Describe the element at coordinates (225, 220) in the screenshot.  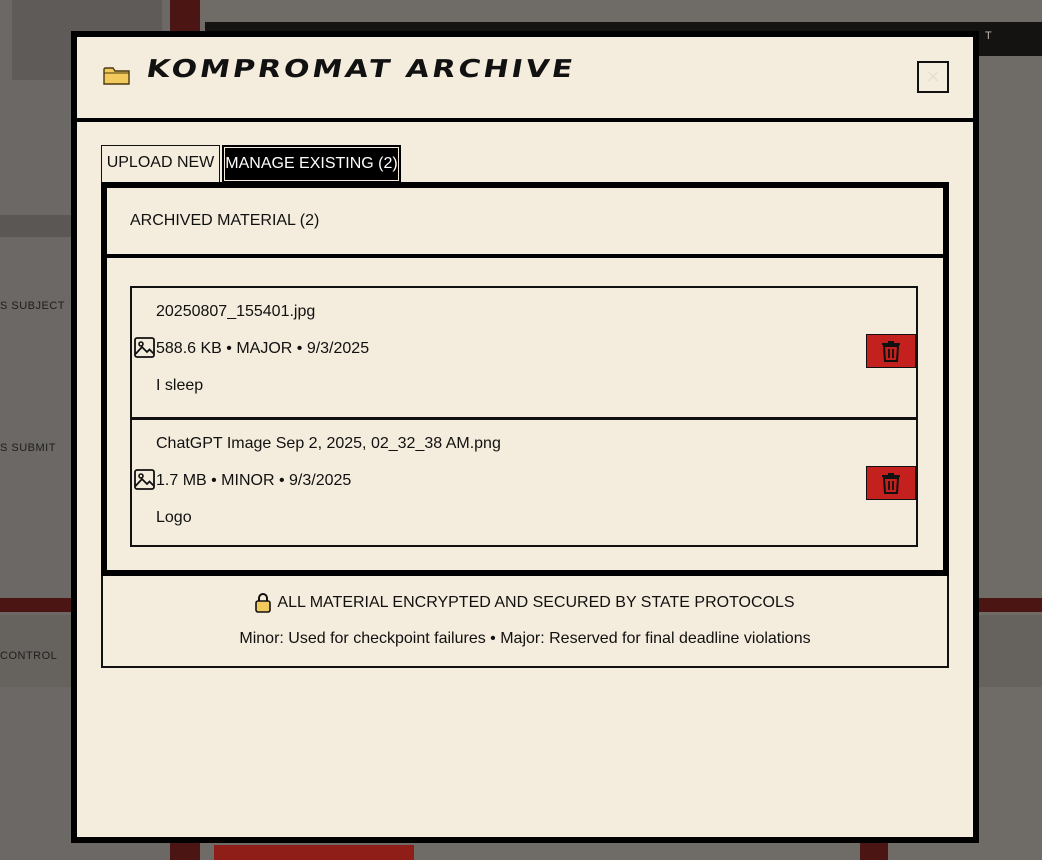
I see `panel-title: ARCHIVED MATERIAL (2)` at that location.